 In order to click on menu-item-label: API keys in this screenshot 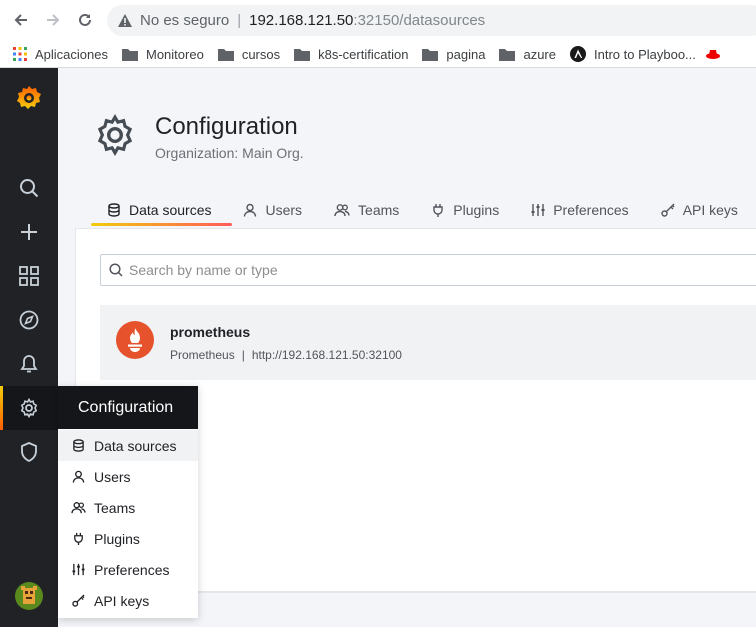, I will do `click(122, 600)`.